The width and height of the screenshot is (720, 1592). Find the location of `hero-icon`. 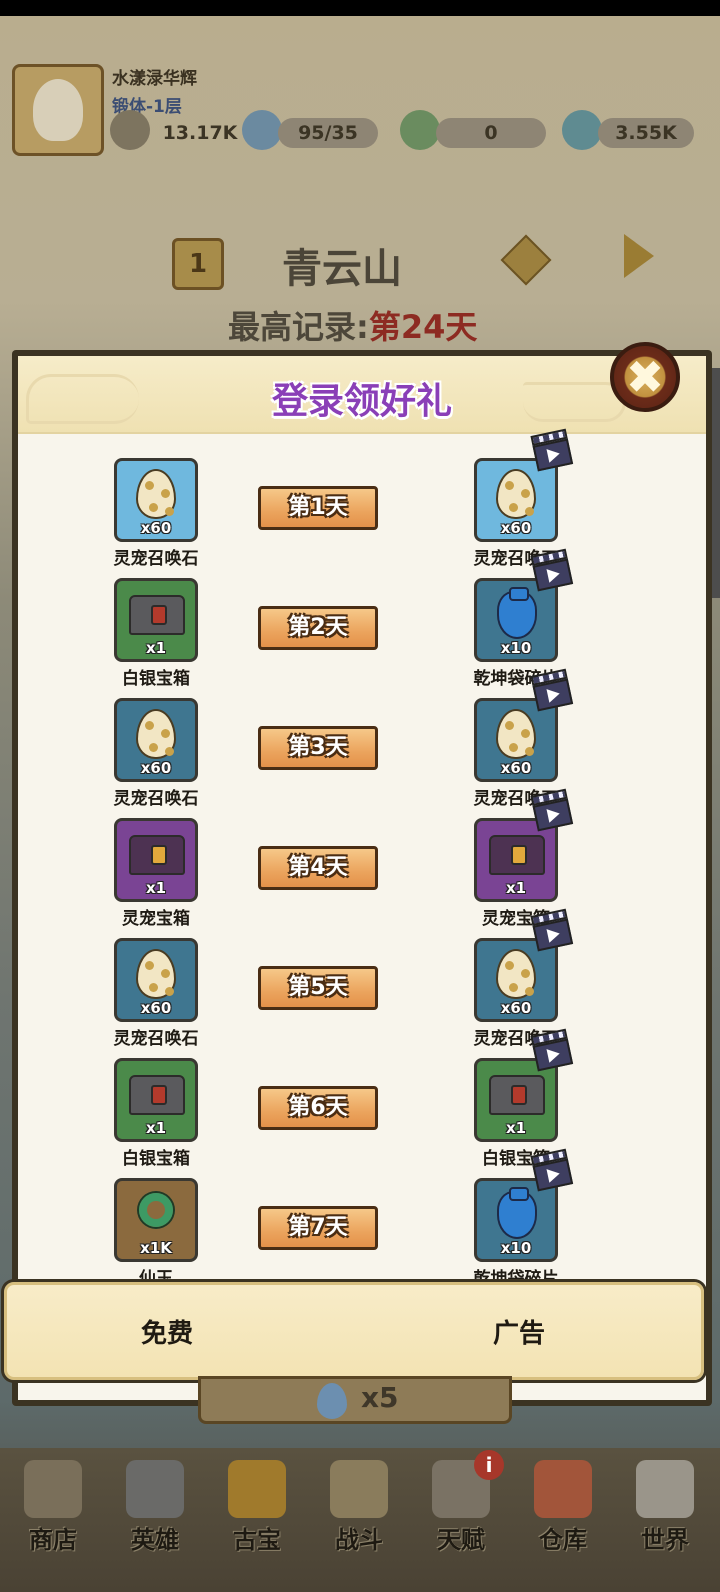

hero-icon is located at coordinates (155, 1489).